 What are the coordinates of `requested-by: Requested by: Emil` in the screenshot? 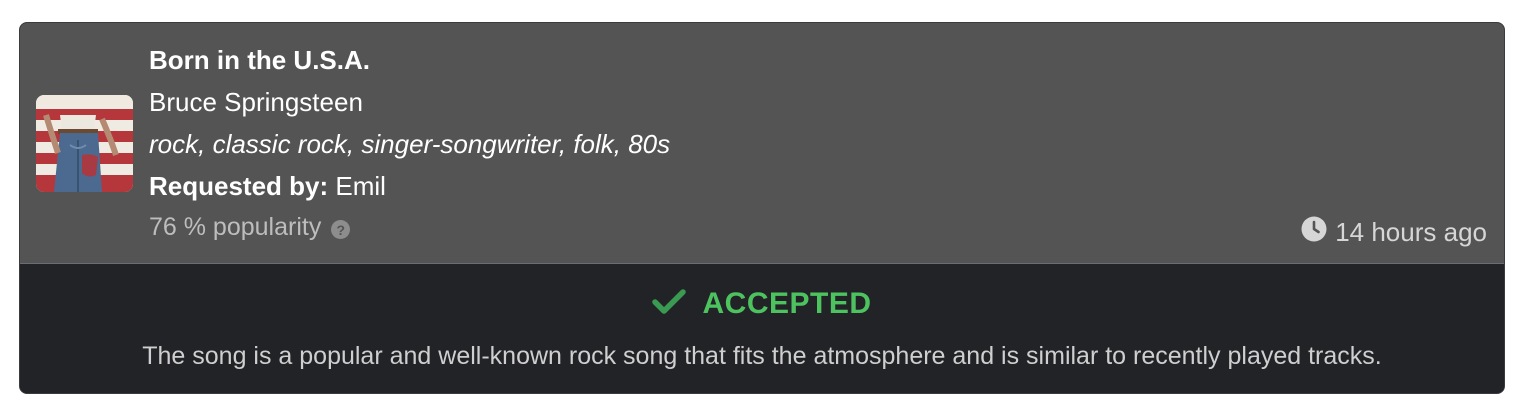 It's located at (267, 186).